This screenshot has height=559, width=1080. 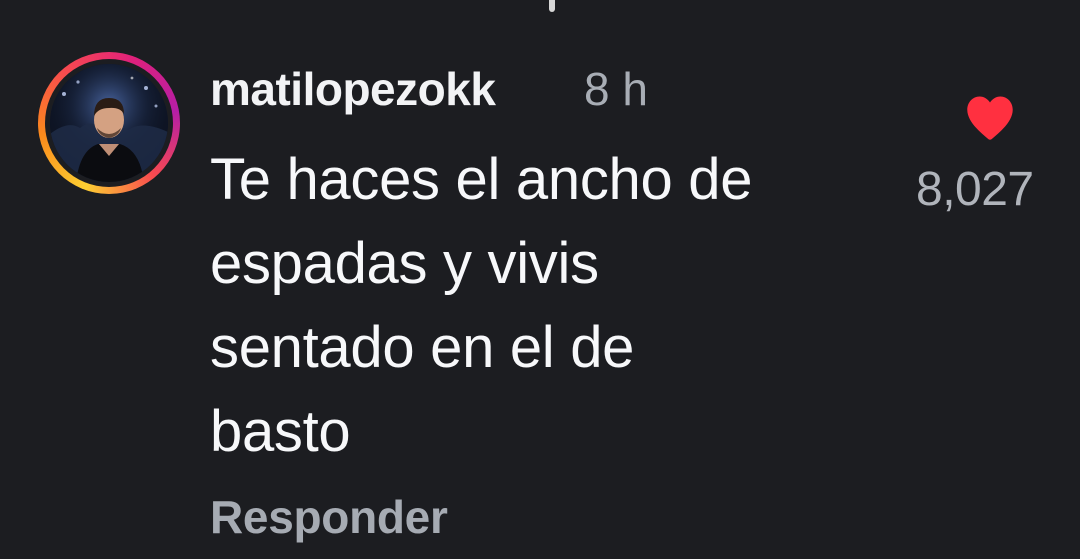 I want to click on like-count: 8,027, so click(x=975, y=189).